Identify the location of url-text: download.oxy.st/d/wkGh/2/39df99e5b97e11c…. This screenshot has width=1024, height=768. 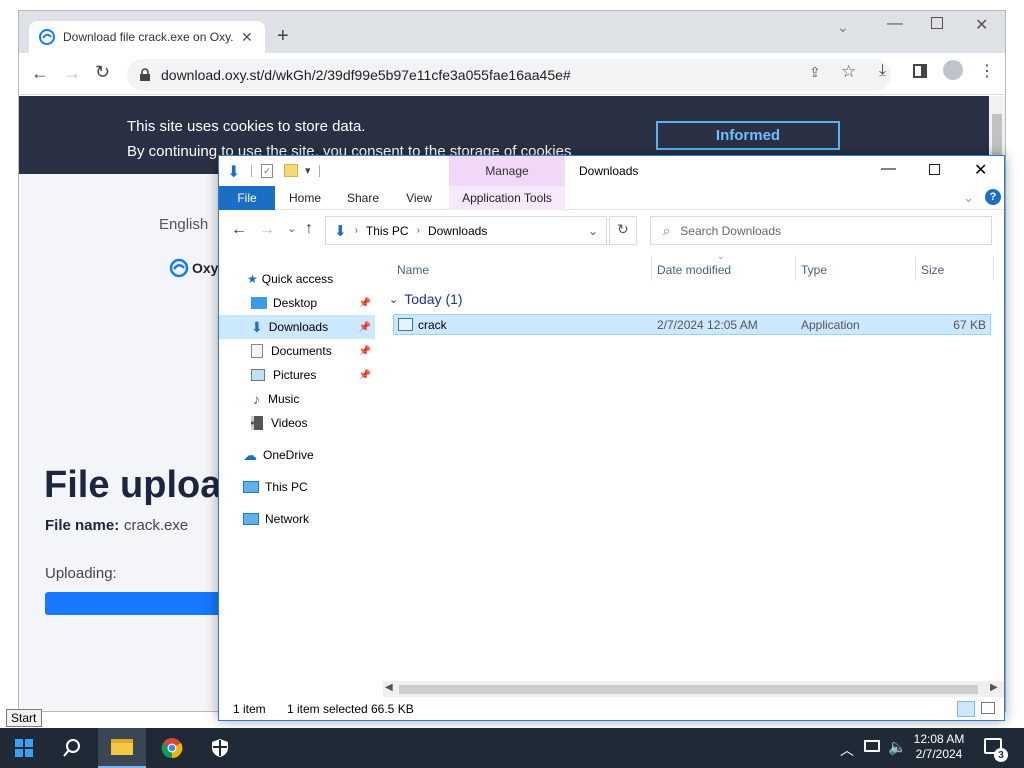
(366, 75).